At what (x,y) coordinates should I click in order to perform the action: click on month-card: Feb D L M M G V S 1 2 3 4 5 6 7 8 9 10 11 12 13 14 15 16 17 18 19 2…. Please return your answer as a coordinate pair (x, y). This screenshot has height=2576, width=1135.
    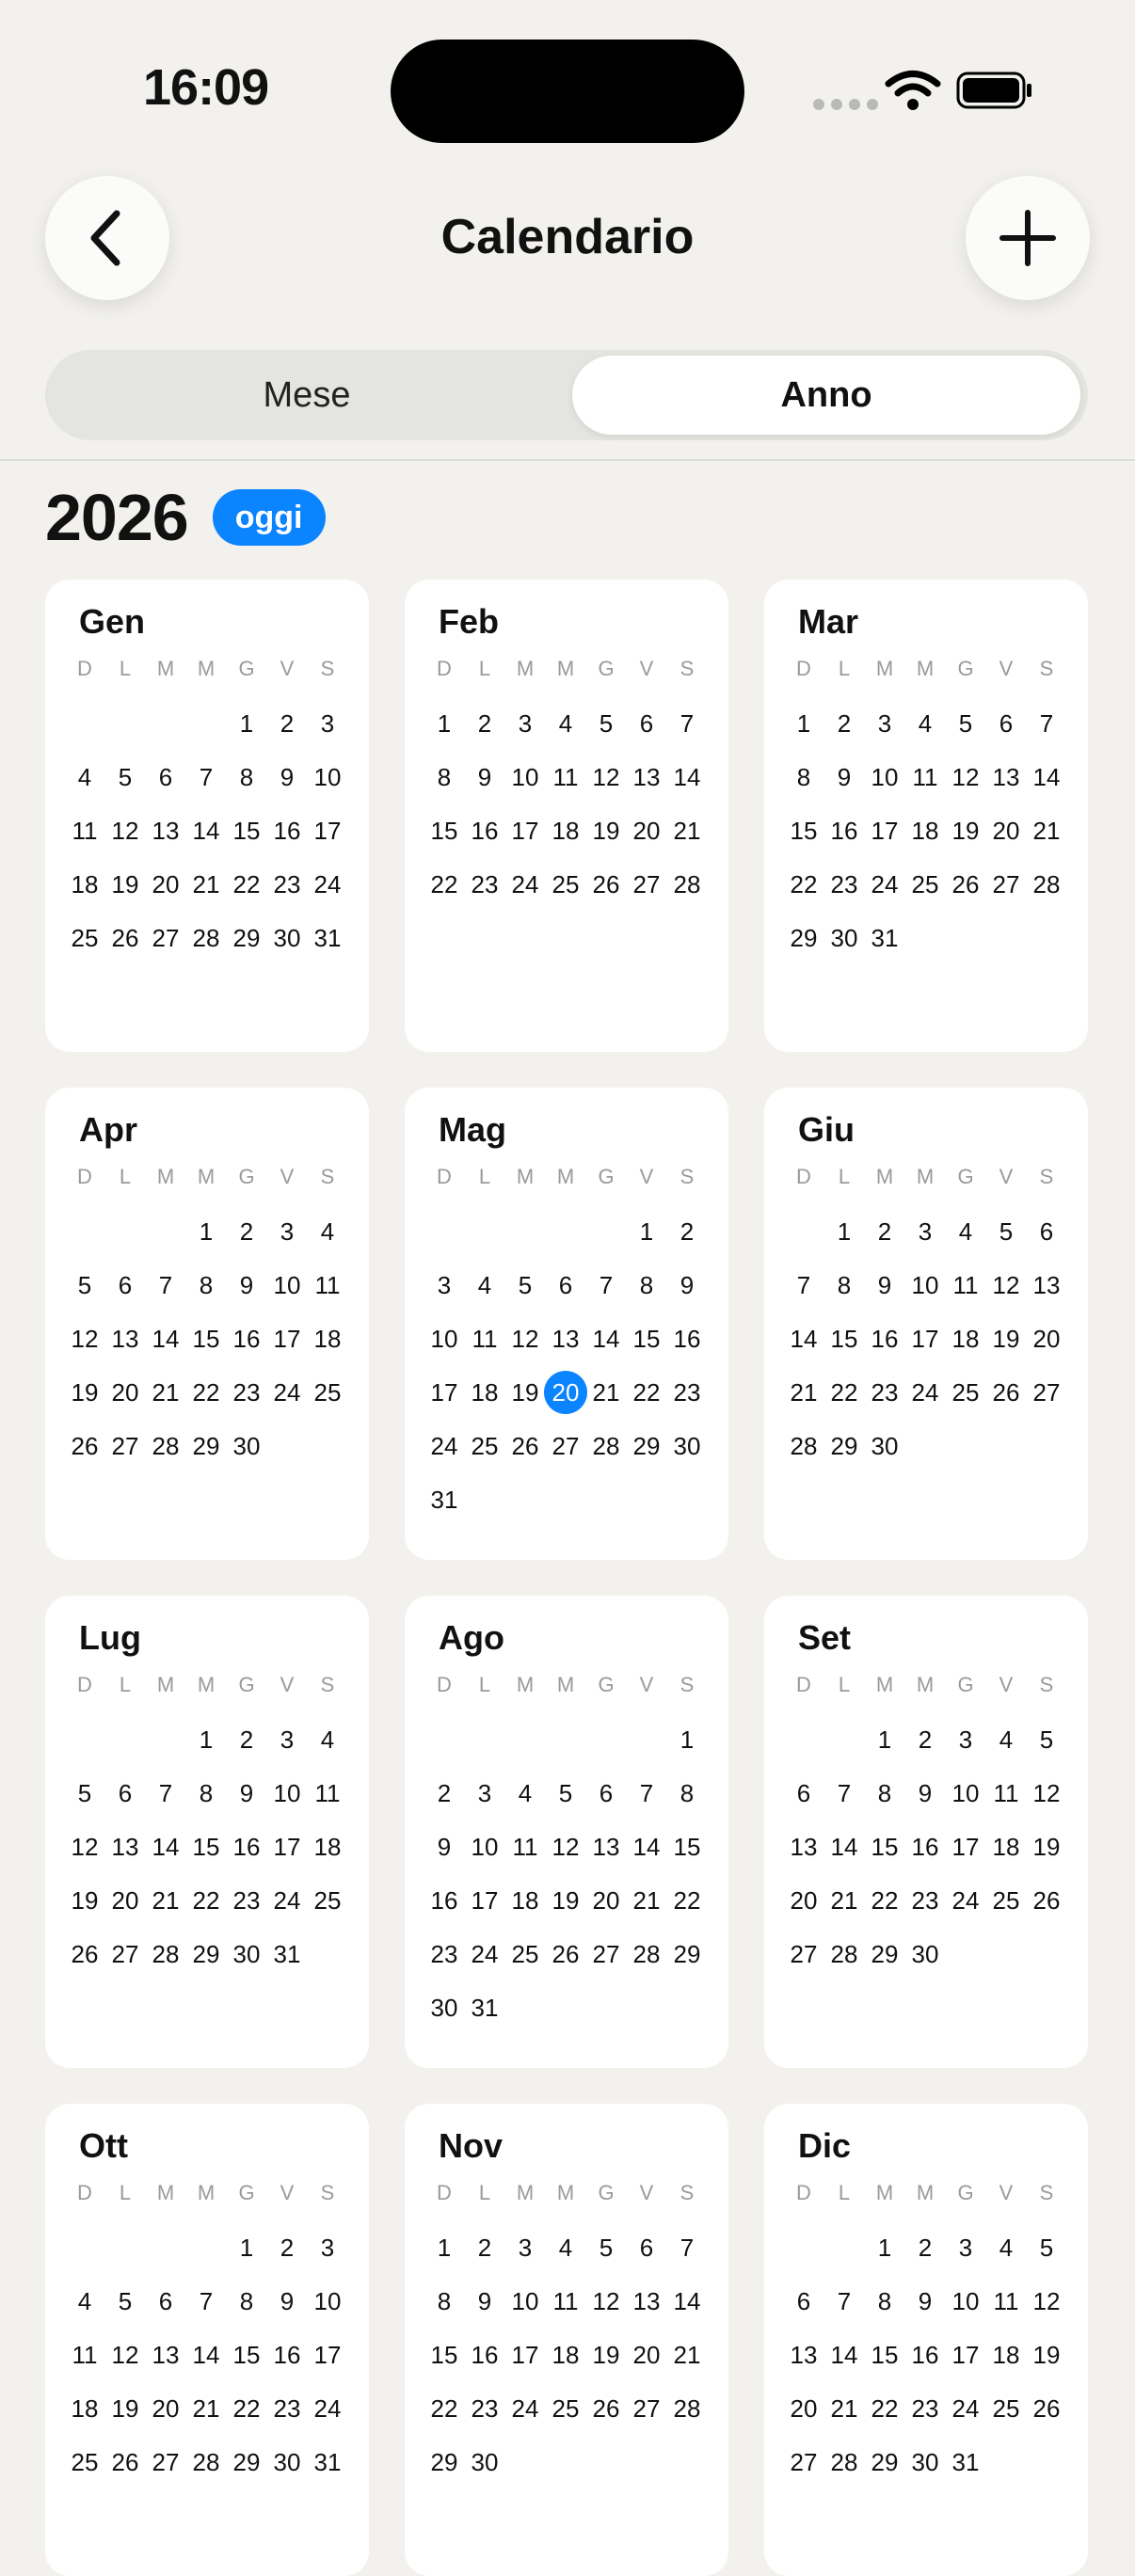
    Looking at the image, I should click on (566, 816).